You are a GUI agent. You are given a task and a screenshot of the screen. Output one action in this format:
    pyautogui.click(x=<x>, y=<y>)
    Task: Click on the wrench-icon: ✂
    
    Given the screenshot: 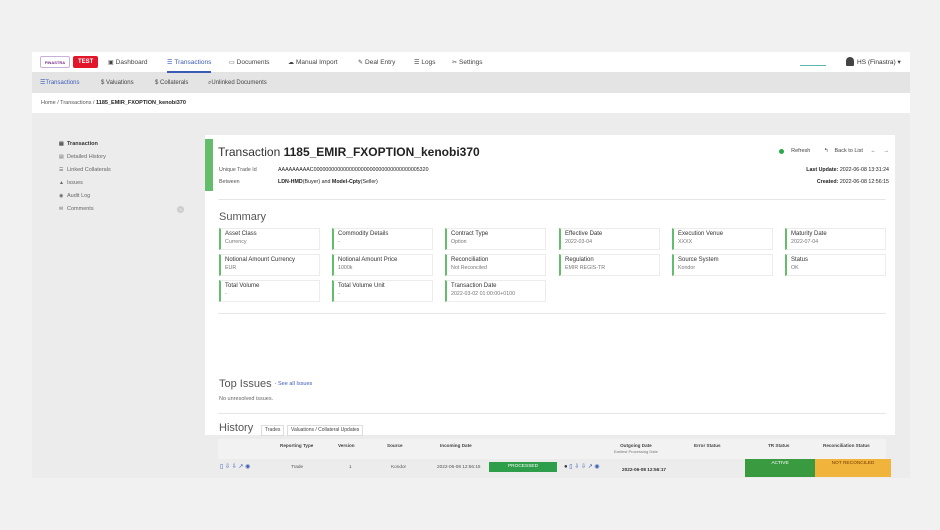 What is the action you would take?
    pyautogui.click(x=455, y=63)
    